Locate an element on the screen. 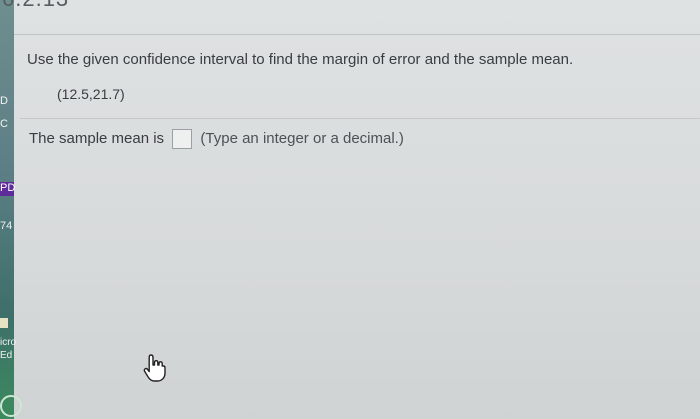  strip-tag-icro: icro is located at coordinates (8, 342).